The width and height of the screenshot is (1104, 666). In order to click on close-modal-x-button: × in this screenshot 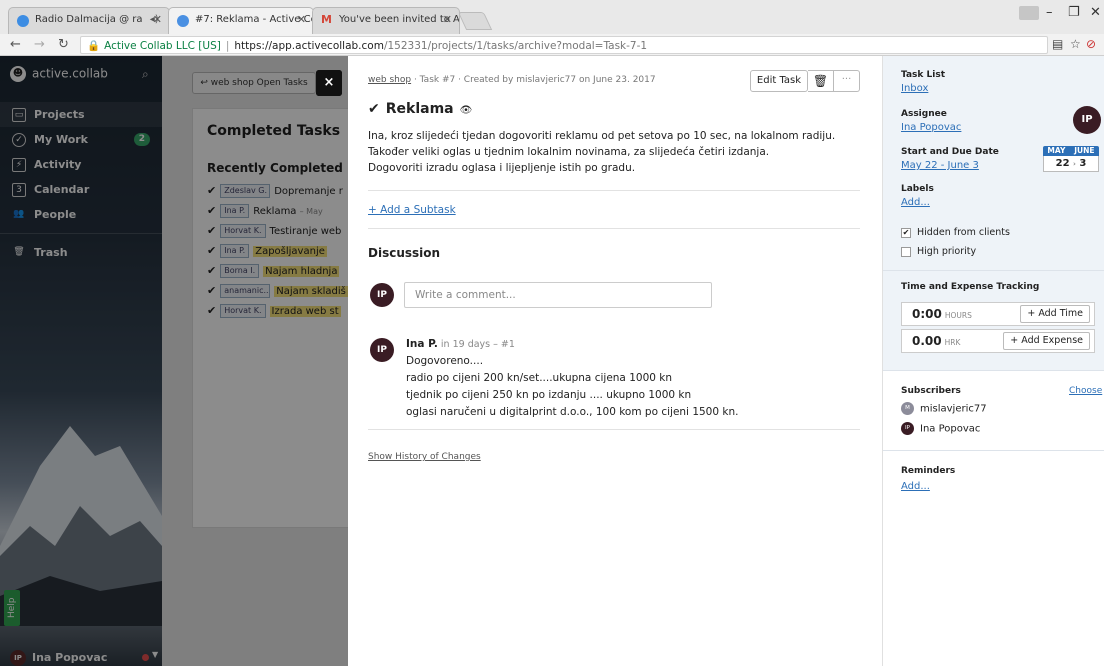, I will do `click(329, 83)`.